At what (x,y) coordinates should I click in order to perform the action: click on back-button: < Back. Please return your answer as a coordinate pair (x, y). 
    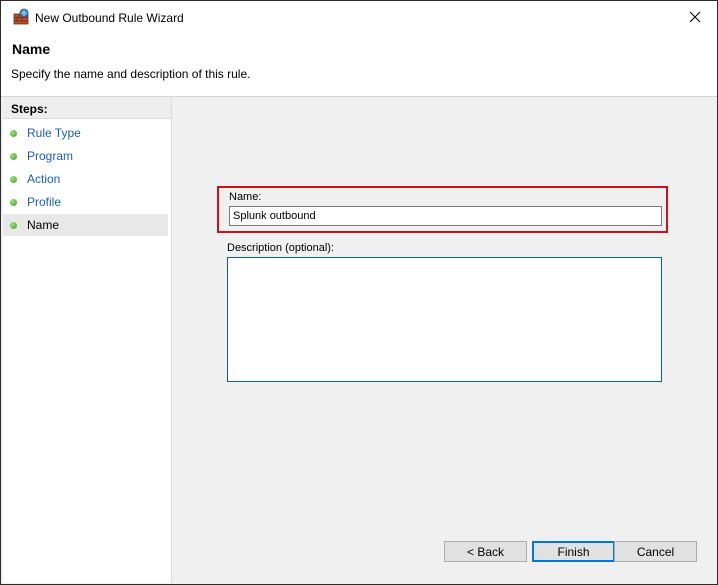
    Looking at the image, I should click on (485, 551).